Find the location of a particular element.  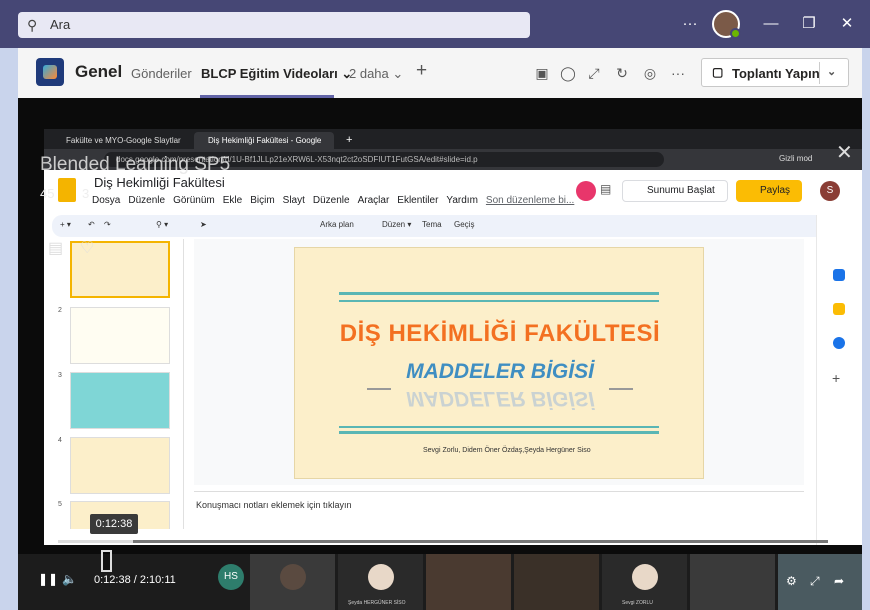

incognito-label: Gizli mod is located at coordinates (795, 158).